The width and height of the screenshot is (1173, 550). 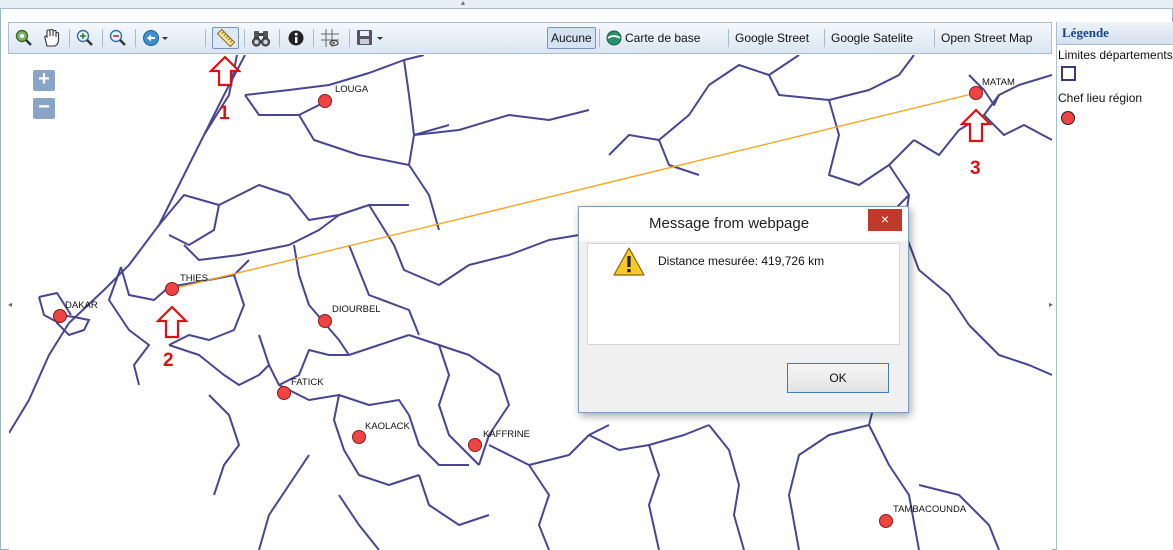 I want to click on layer-google-satelite-button: Google Satelite, so click(x=872, y=38).